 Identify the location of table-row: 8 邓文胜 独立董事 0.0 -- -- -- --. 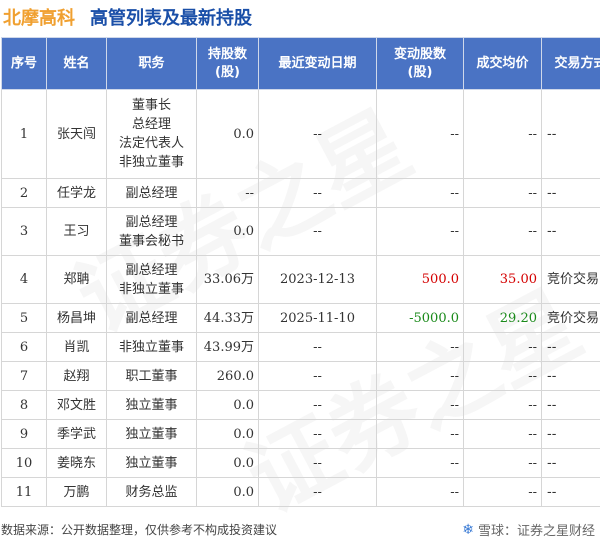
(300, 405).